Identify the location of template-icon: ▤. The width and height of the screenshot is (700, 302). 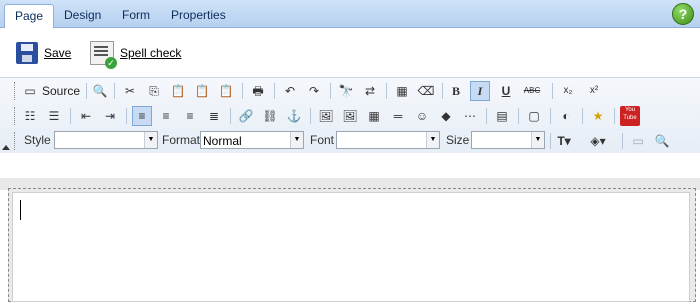
(502, 116).